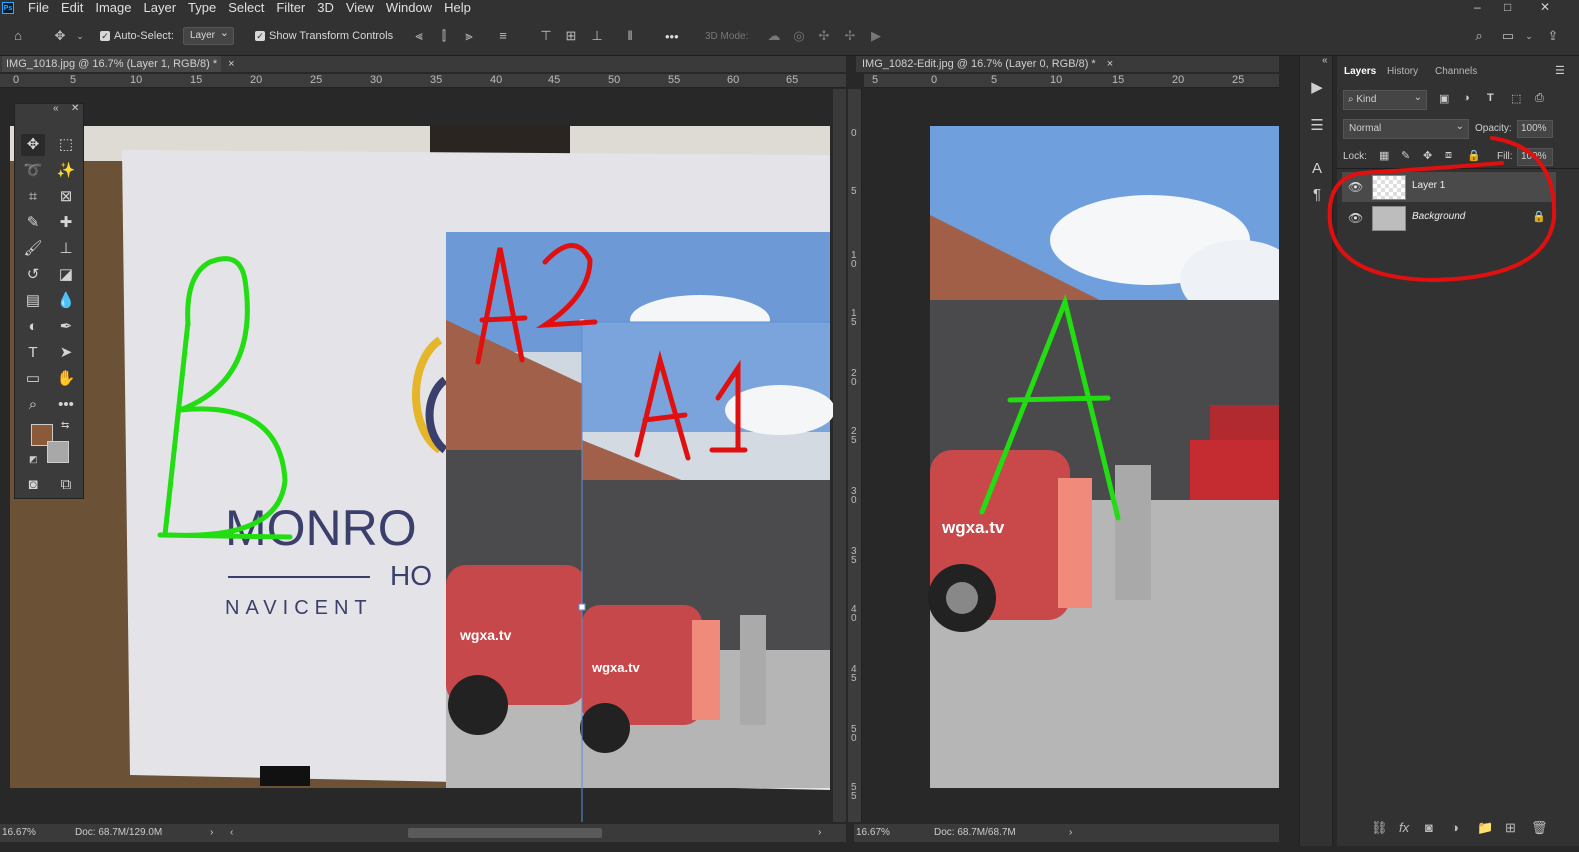 Image resolution: width=1579 pixels, height=852 pixels. I want to click on menu-layer: Layer, so click(160, 8).